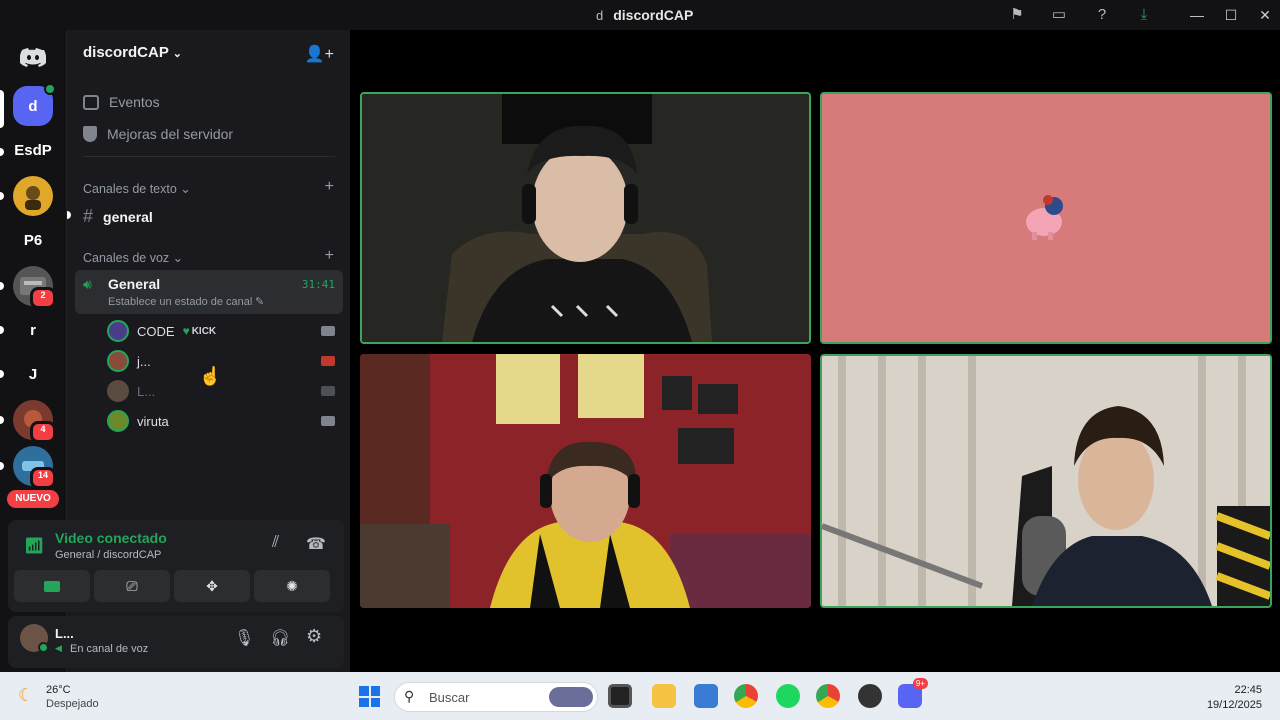 This screenshot has width=1280, height=720. What do you see at coordinates (58, 690) in the screenshot?
I see `temperature: 26°C` at bounding box center [58, 690].